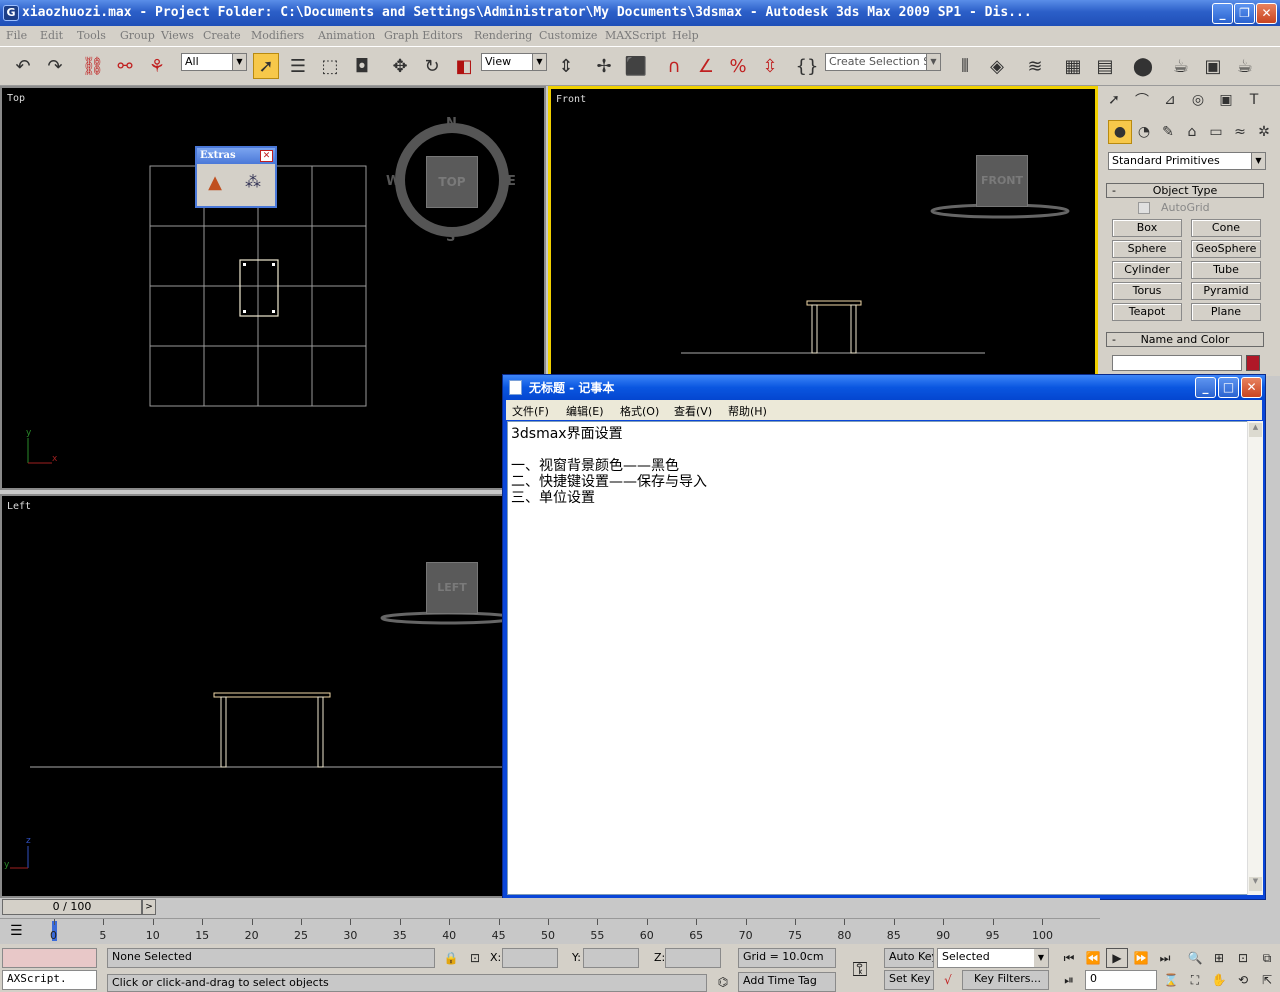  What do you see at coordinates (1226, 270) in the screenshot?
I see `tube-button: Tube` at bounding box center [1226, 270].